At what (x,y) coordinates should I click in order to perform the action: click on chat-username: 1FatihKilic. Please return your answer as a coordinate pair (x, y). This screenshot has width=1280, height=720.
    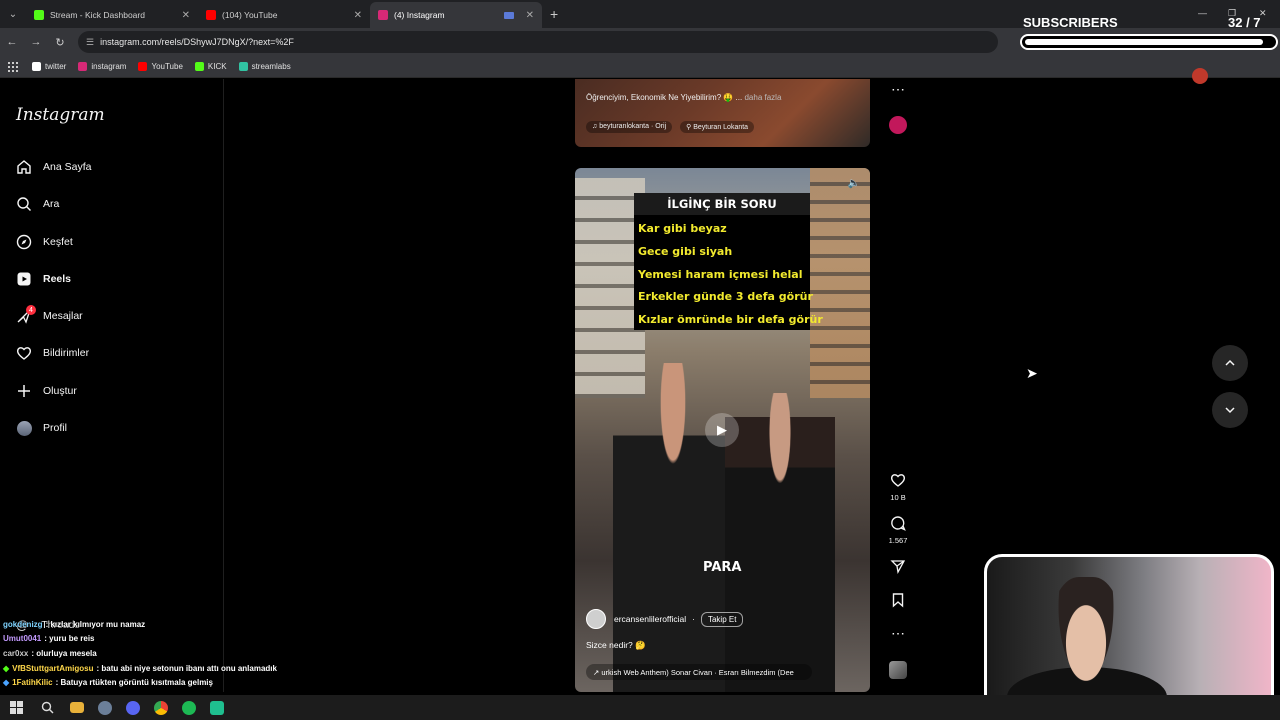
    Looking at the image, I should click on (32, 683).